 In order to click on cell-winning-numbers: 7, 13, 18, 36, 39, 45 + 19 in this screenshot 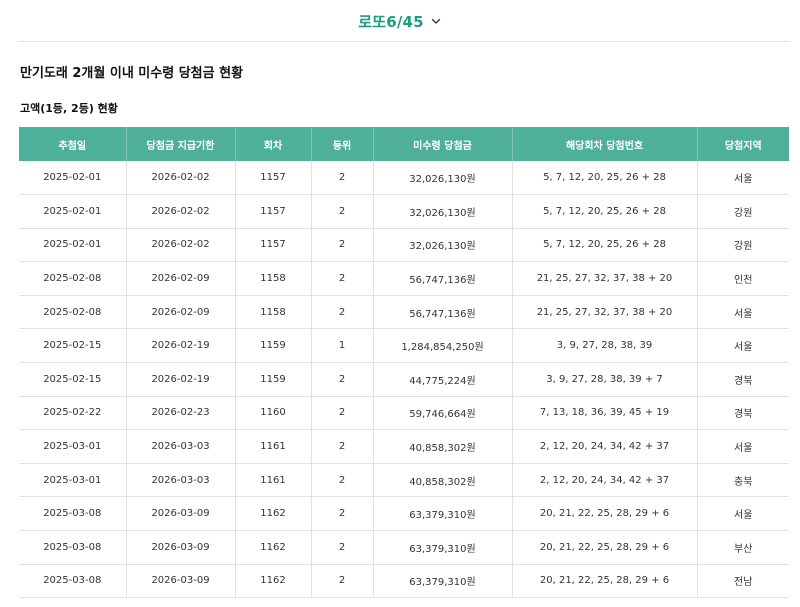, I will do `click(605, 413)`.